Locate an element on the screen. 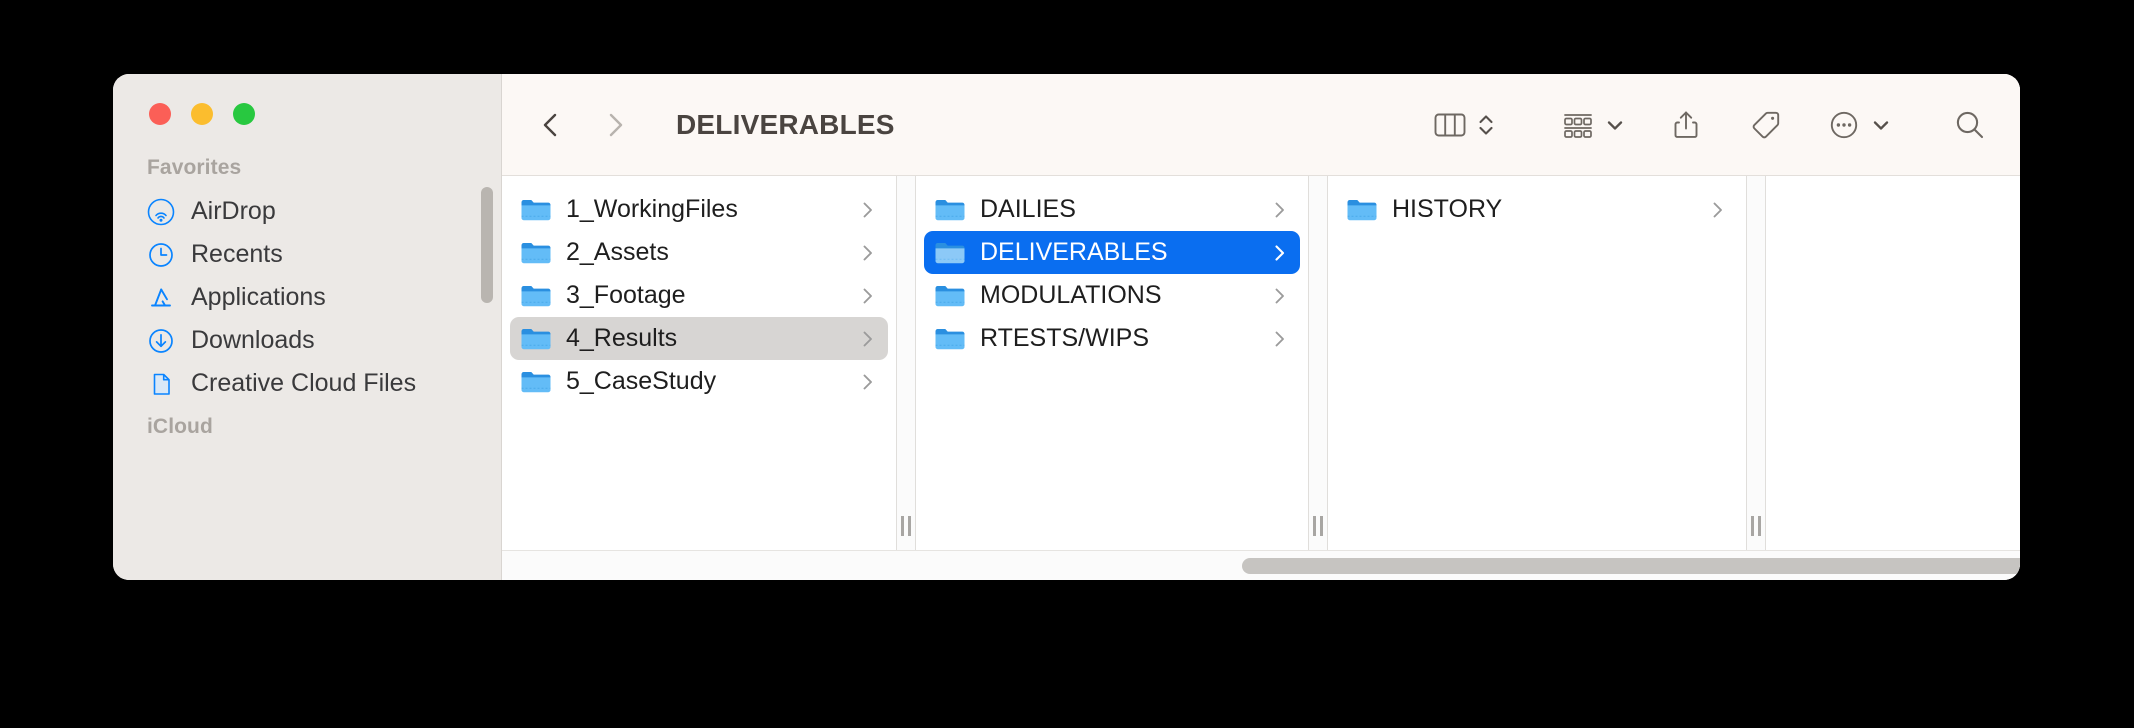 Image resolution: width=2134 pixels, height=728 pixels. list-item-label: 5_CaseStudy is located at coordinates (641, 381).